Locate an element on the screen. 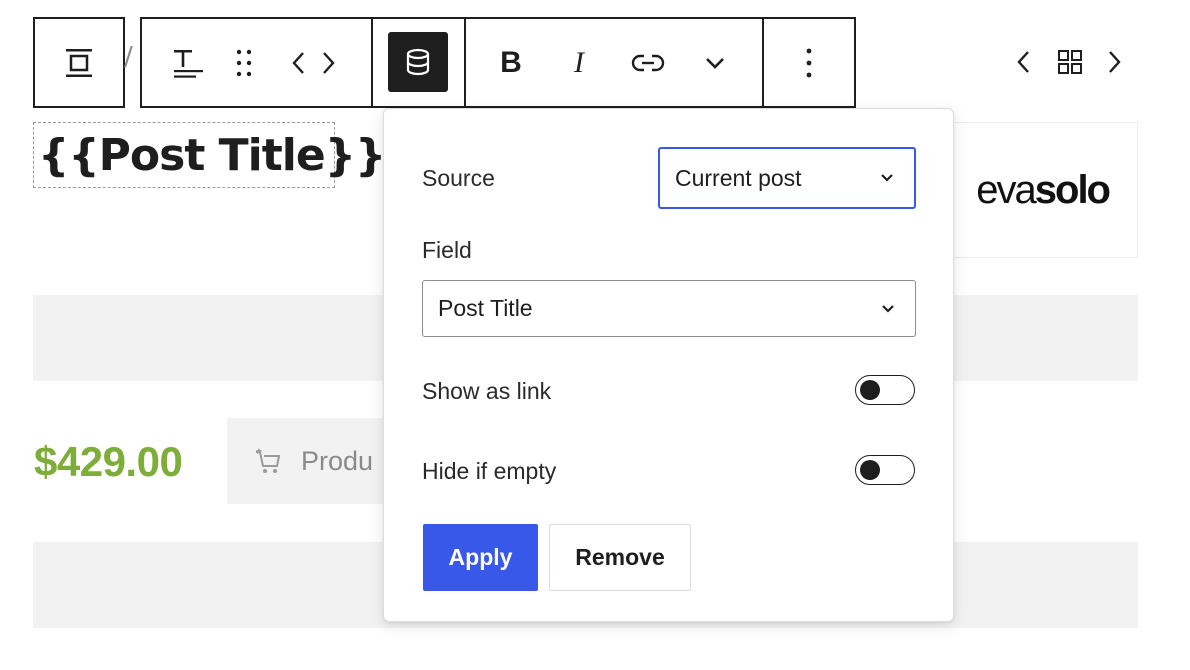 The width and height of the screenshot is (1190, 670). text-align-button is located at coordinates (188, 62).